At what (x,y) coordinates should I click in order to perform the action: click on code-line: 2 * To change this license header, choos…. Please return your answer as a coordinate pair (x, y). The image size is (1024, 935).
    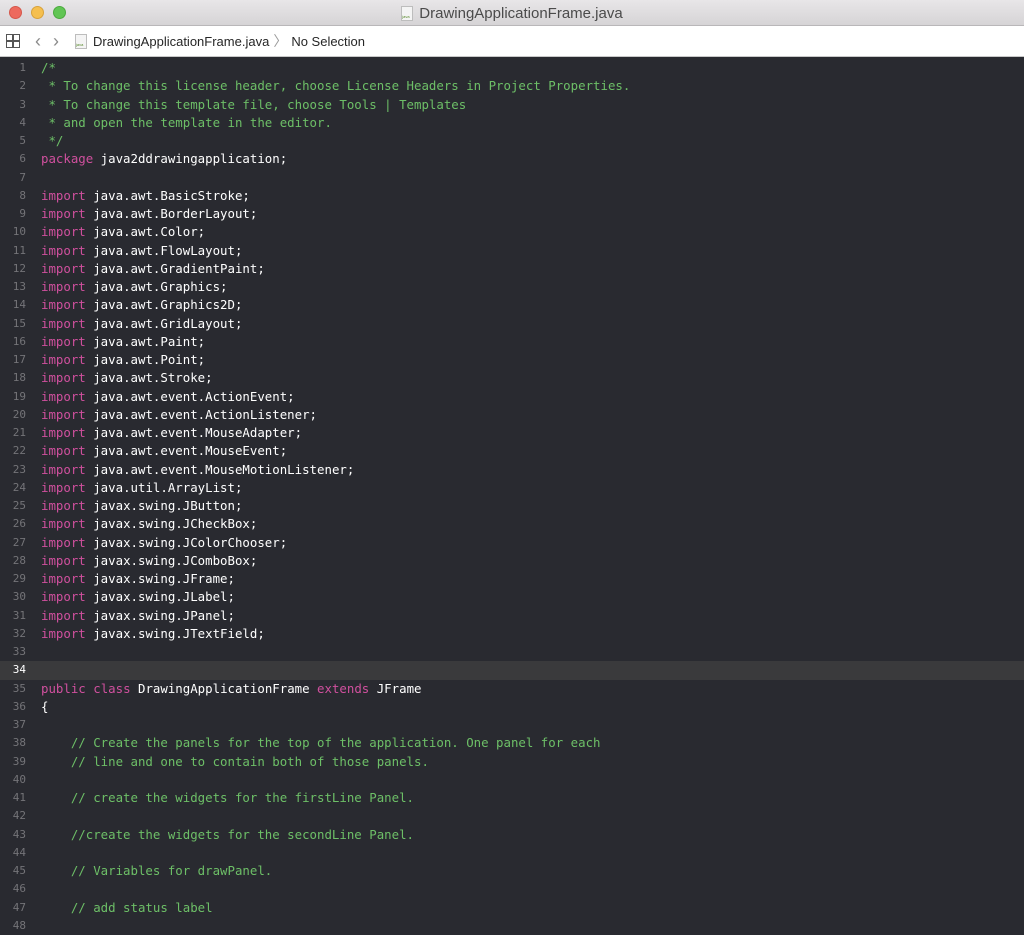
    Looking at the image, I should click on (512, 86).